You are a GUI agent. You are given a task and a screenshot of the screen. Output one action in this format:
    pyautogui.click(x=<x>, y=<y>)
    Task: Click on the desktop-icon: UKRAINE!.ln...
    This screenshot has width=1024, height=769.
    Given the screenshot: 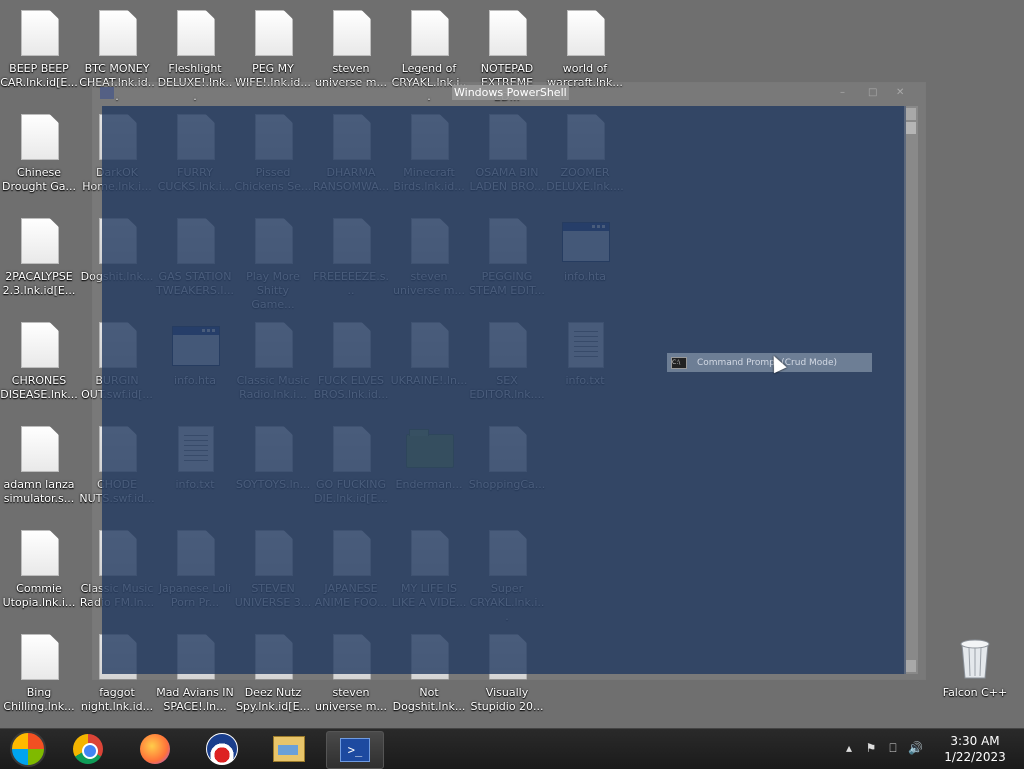 What is the action you would take?
    pyautogui.click(x=429, y=366)
    